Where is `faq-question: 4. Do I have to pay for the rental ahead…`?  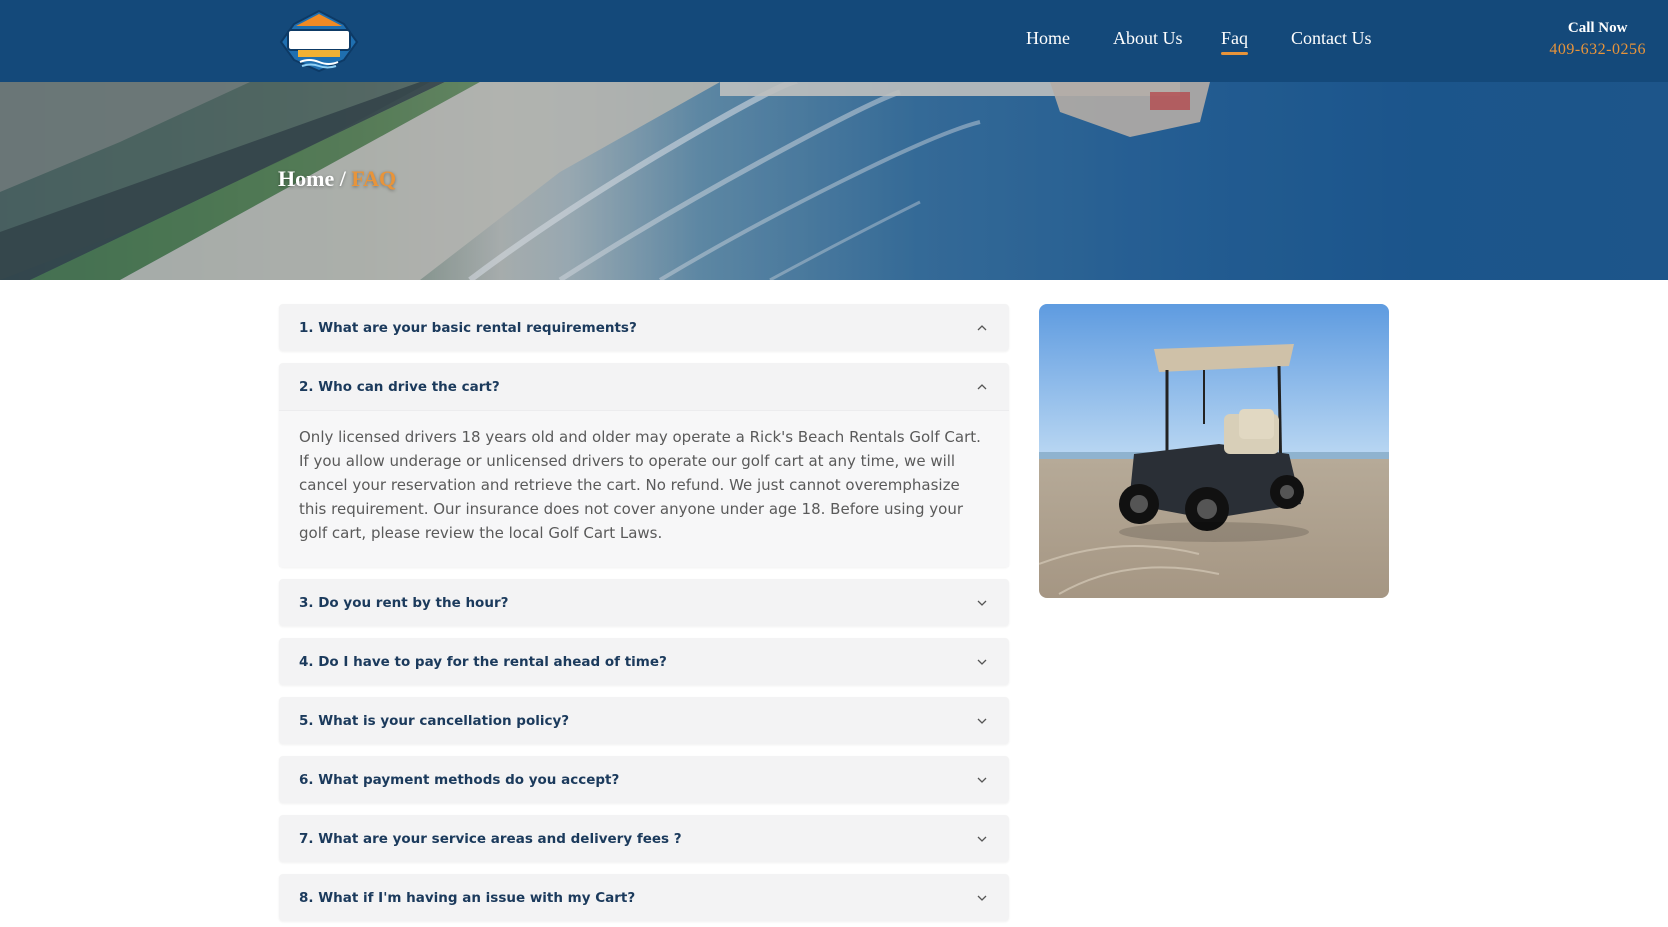
faq-question: 4. Do I have to pay for the rental ahead… is located at coordinates (483, 661).